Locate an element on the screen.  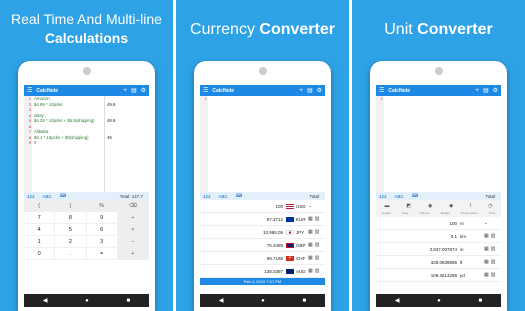
key: . is located at coordinates (71, 254).